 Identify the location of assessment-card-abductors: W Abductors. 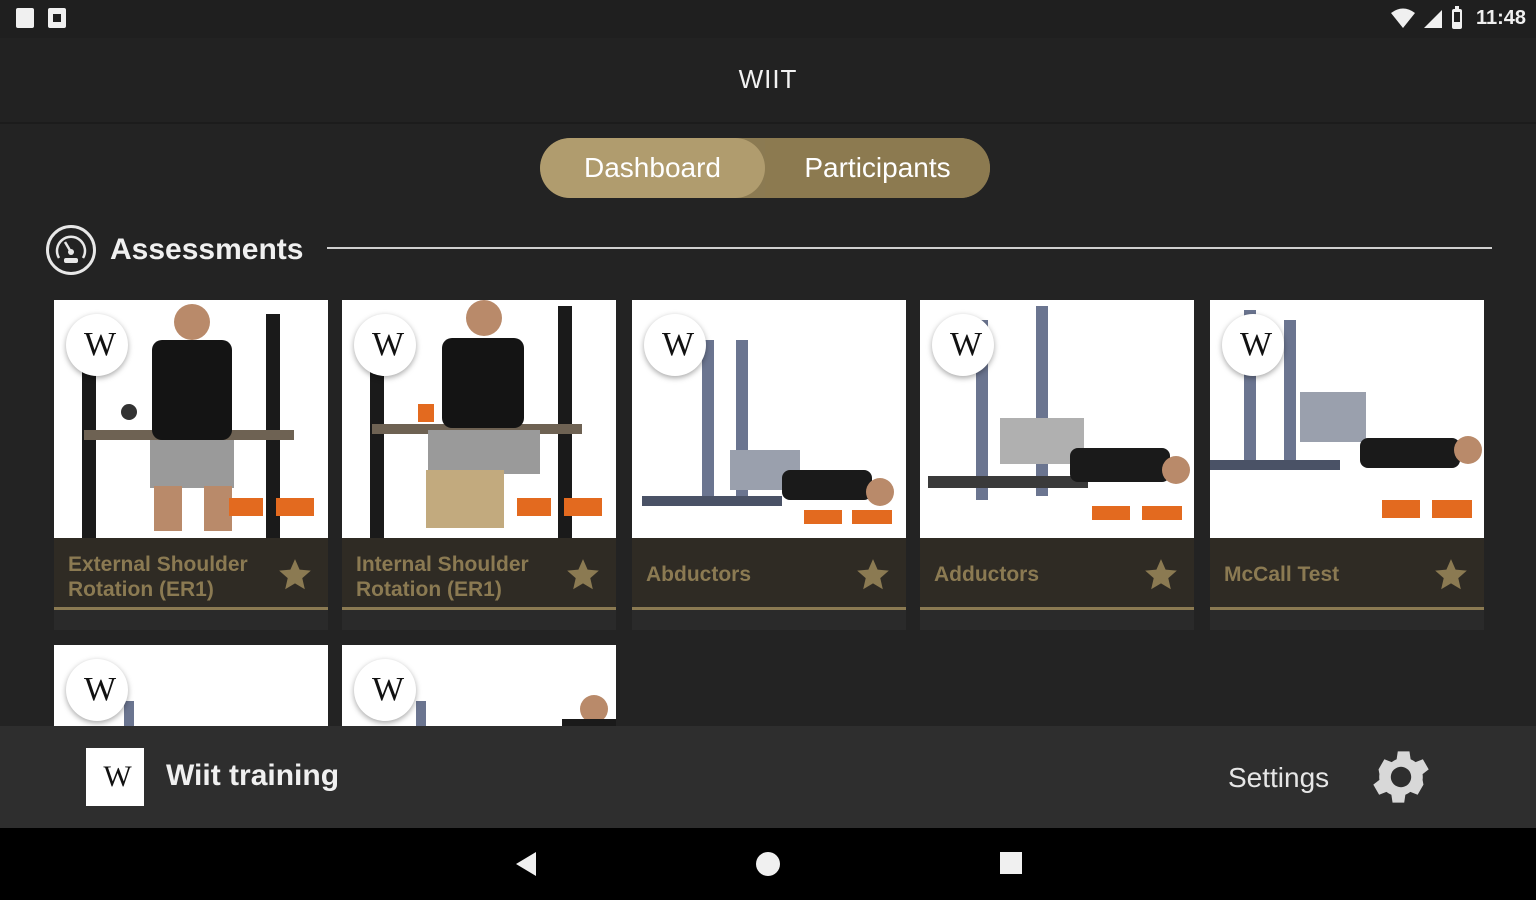
(769, 465).